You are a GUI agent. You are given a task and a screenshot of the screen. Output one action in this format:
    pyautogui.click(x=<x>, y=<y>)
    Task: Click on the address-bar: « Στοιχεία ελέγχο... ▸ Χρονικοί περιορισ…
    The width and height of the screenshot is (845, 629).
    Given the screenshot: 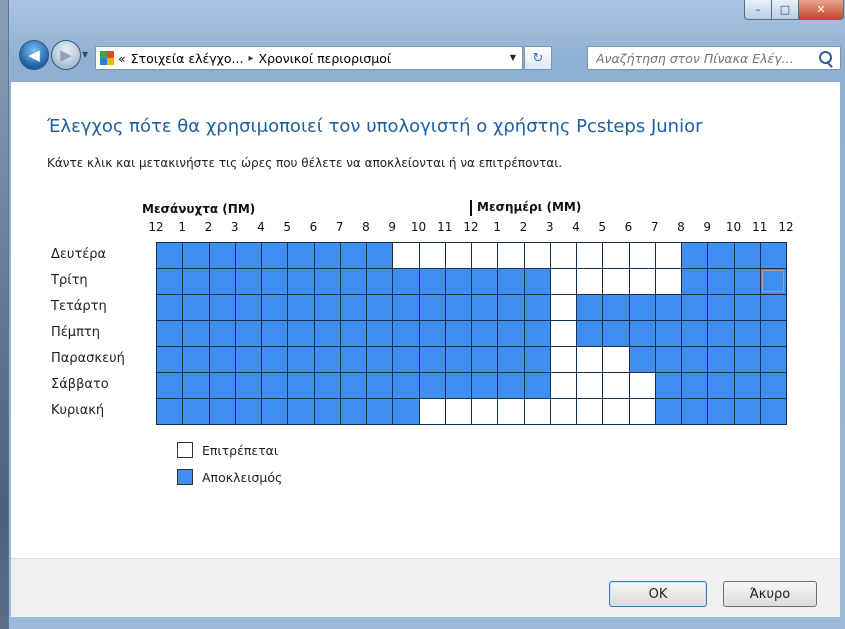 What is the action you would take?
    pyautogui.click(x=309, y=58)
    